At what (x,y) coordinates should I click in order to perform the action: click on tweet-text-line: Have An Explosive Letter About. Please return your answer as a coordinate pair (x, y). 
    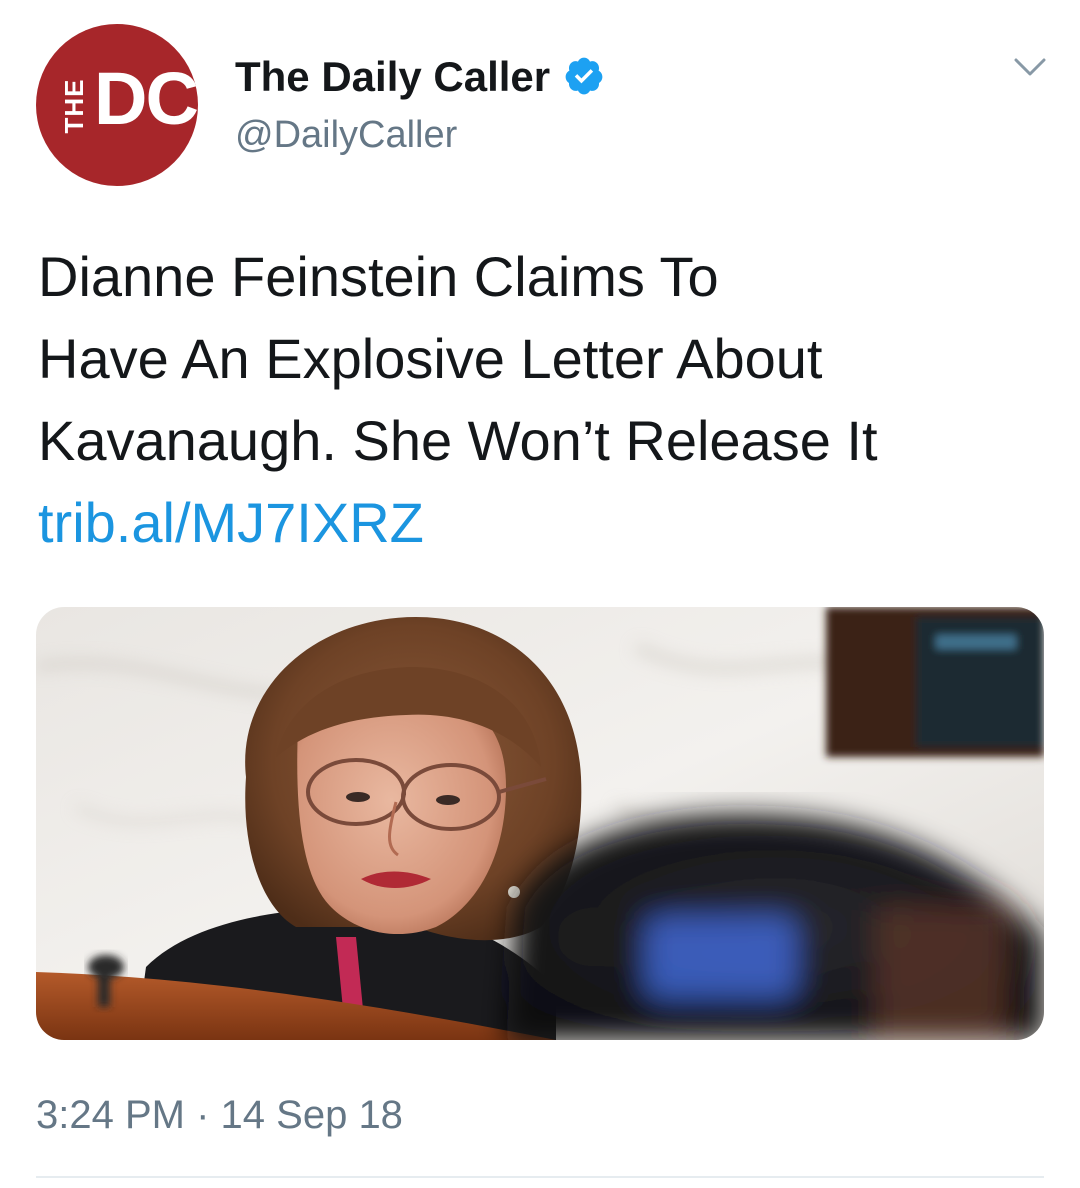
    Looking at the image, I should click on (430, 358).